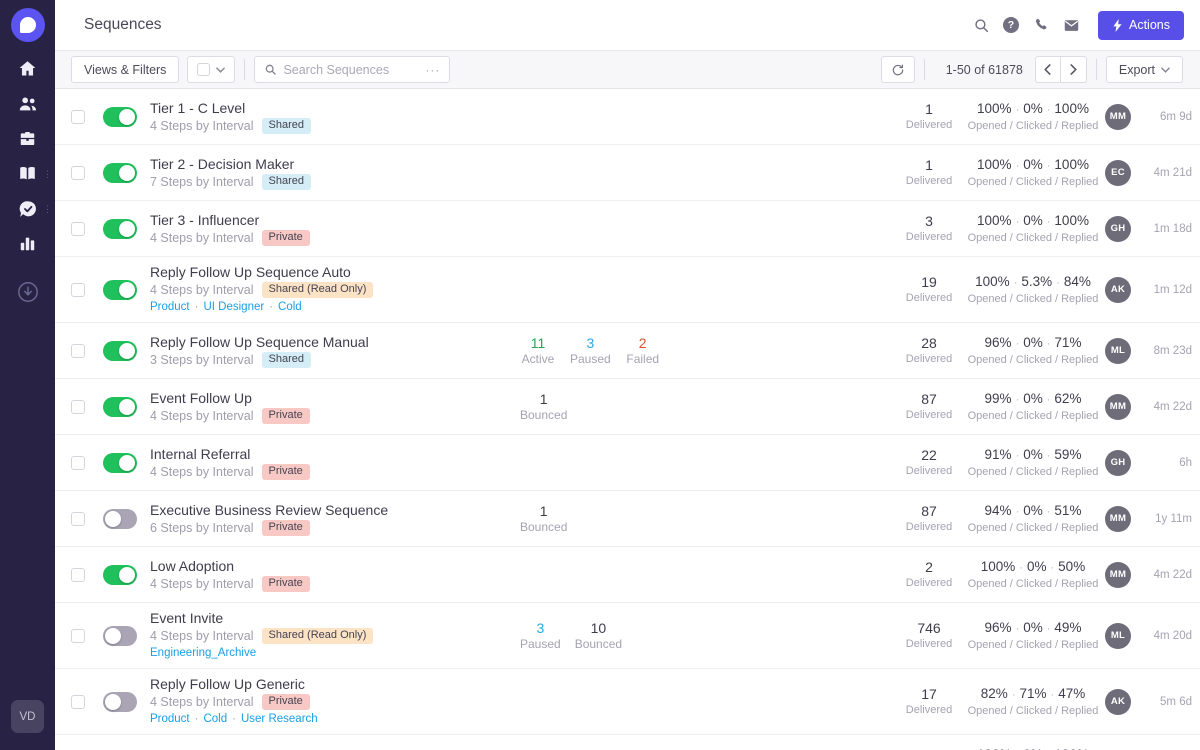 The width and height of the screenshot is (1200, 750). What do you see at coordinates (27, 173) in the screenshot?
I see `sidebar-item-content: ⋮` at bounding box center [27, 173].